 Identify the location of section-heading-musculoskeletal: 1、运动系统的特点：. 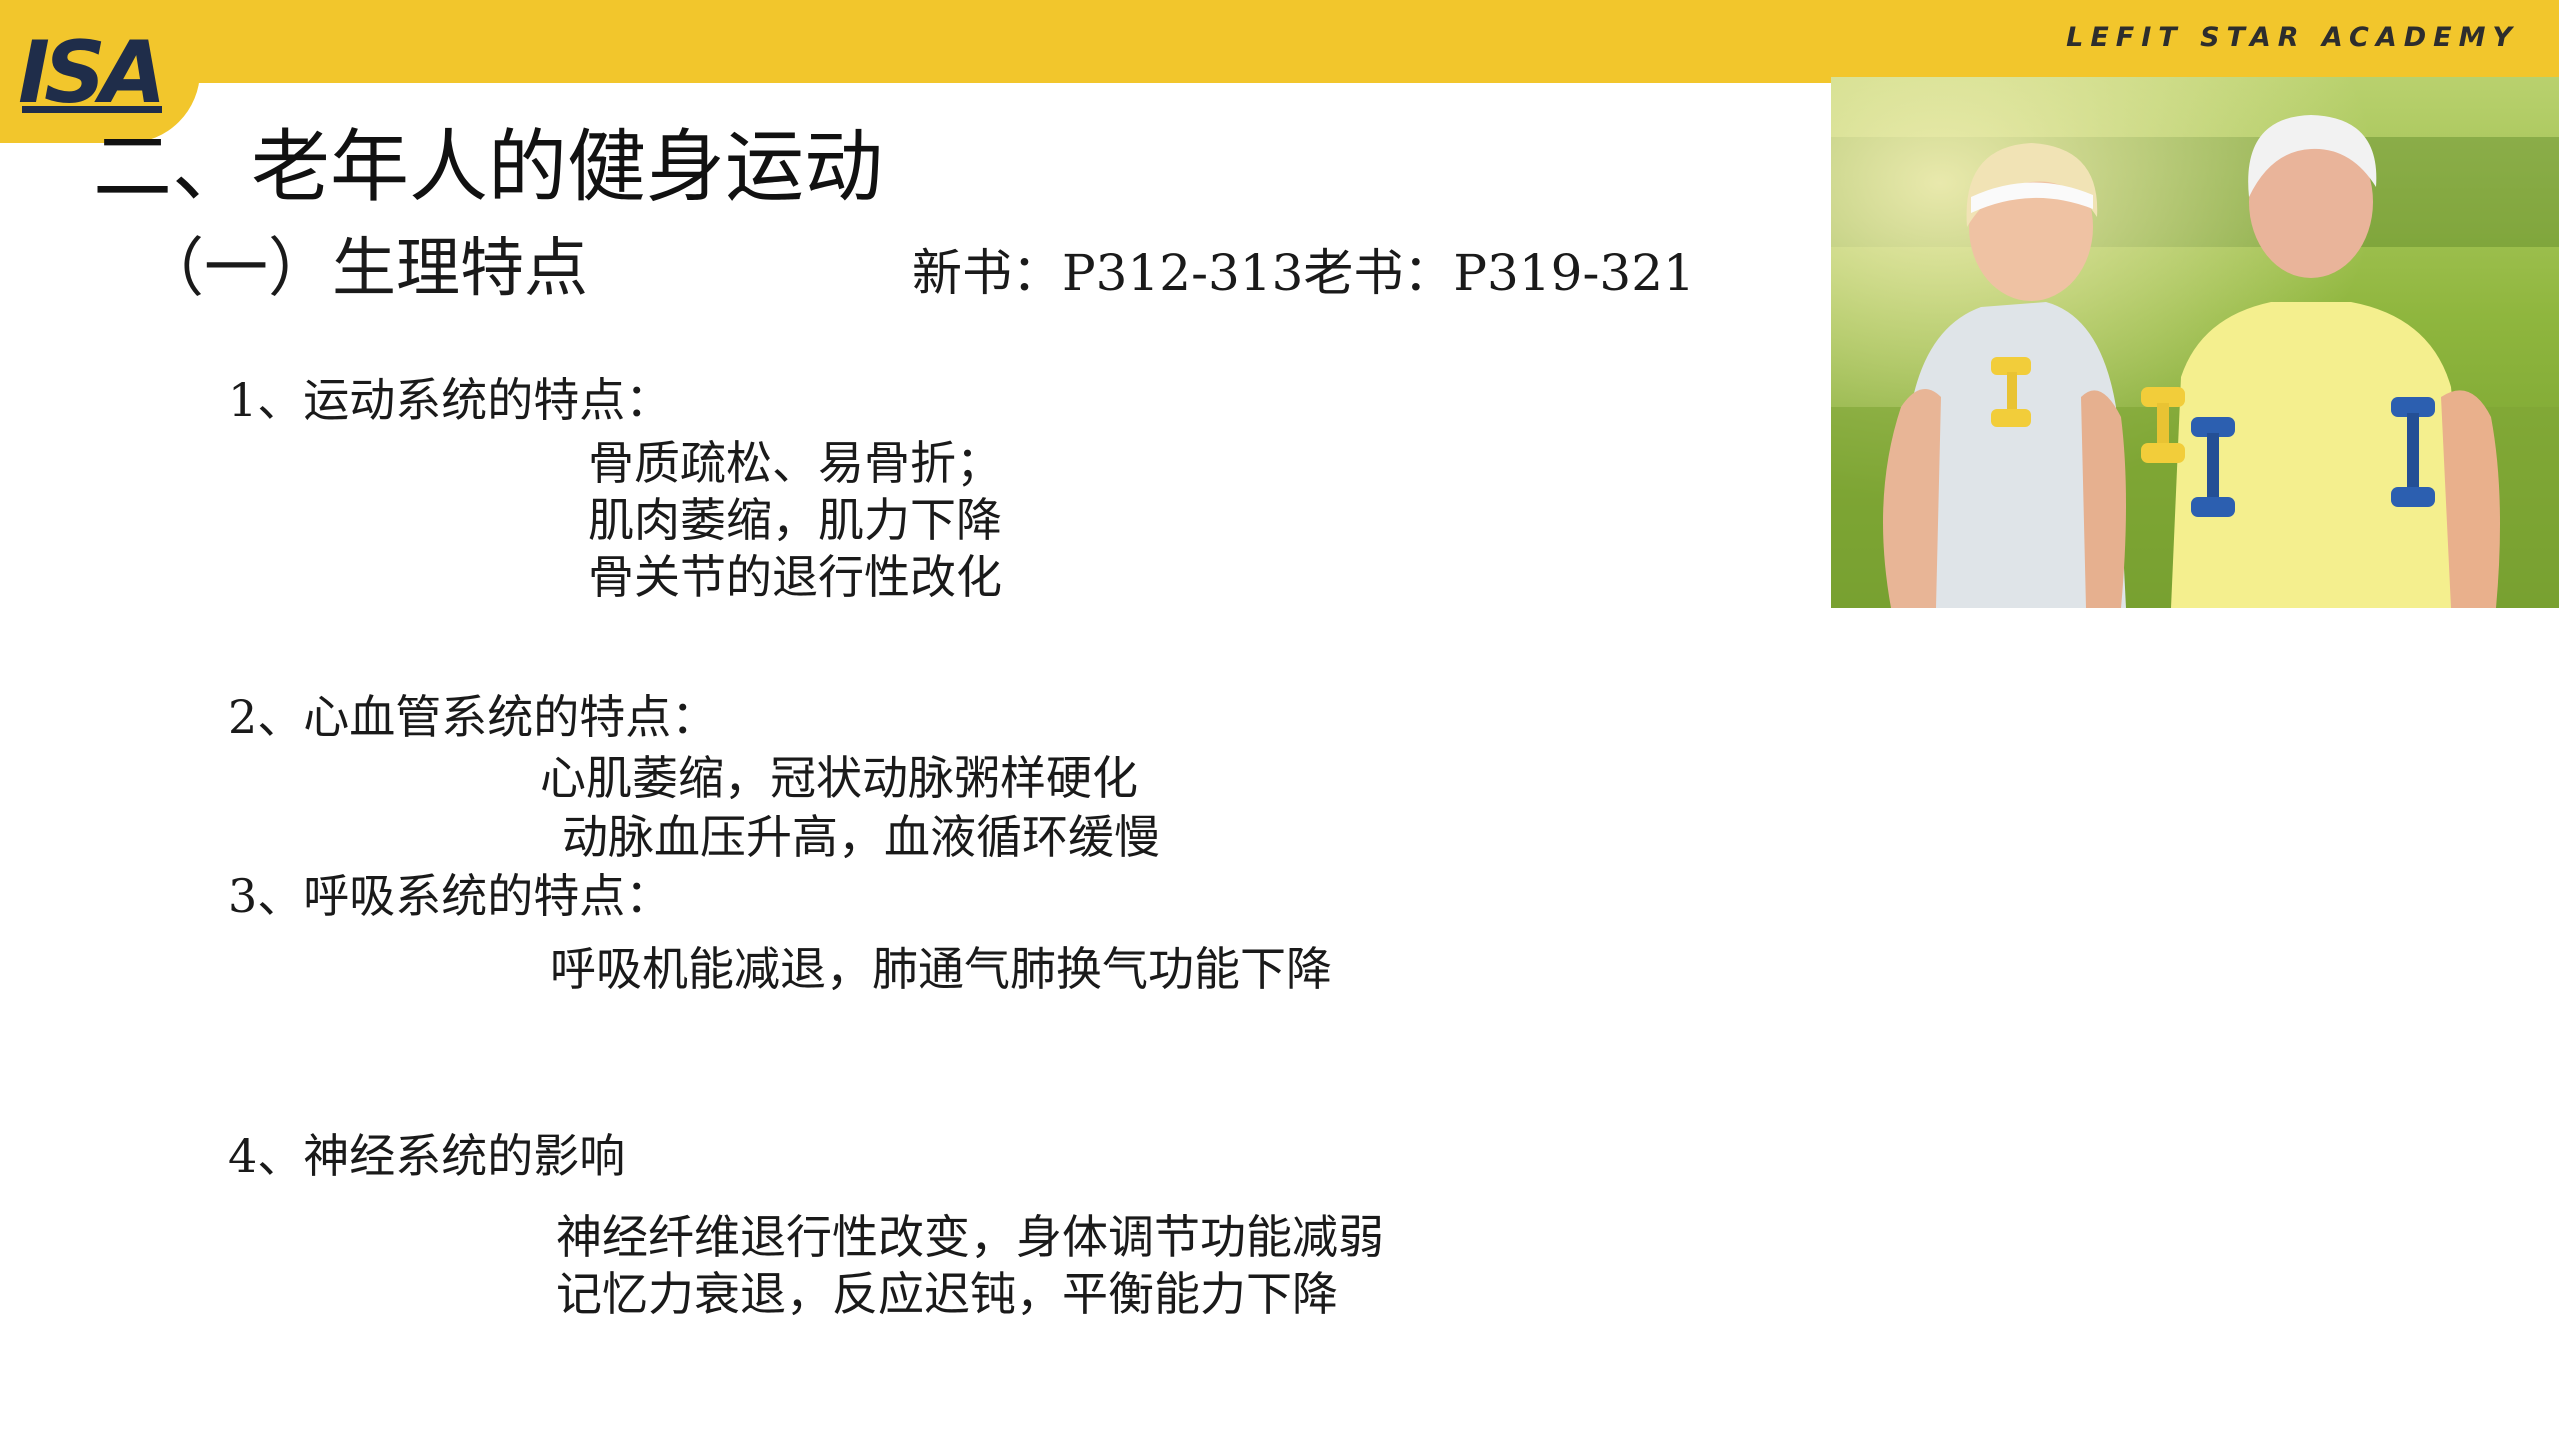
(450, 400).